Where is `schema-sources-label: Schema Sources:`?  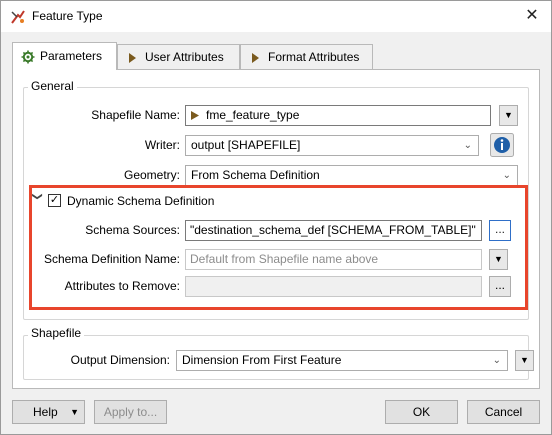 schema-sources-label: Schema Sources: is located at coordinates (132, 230).